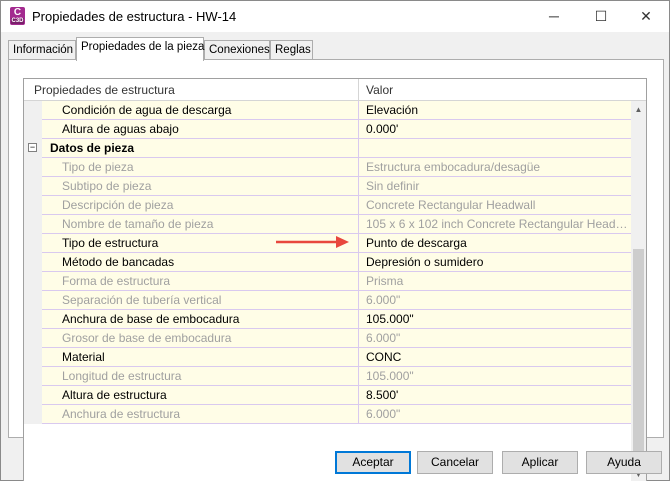 This screenshot has width=670, height=481. Describe the element at coordinates (497, 395) in the screenshot. I see `property-value: 8.500'` at that location.